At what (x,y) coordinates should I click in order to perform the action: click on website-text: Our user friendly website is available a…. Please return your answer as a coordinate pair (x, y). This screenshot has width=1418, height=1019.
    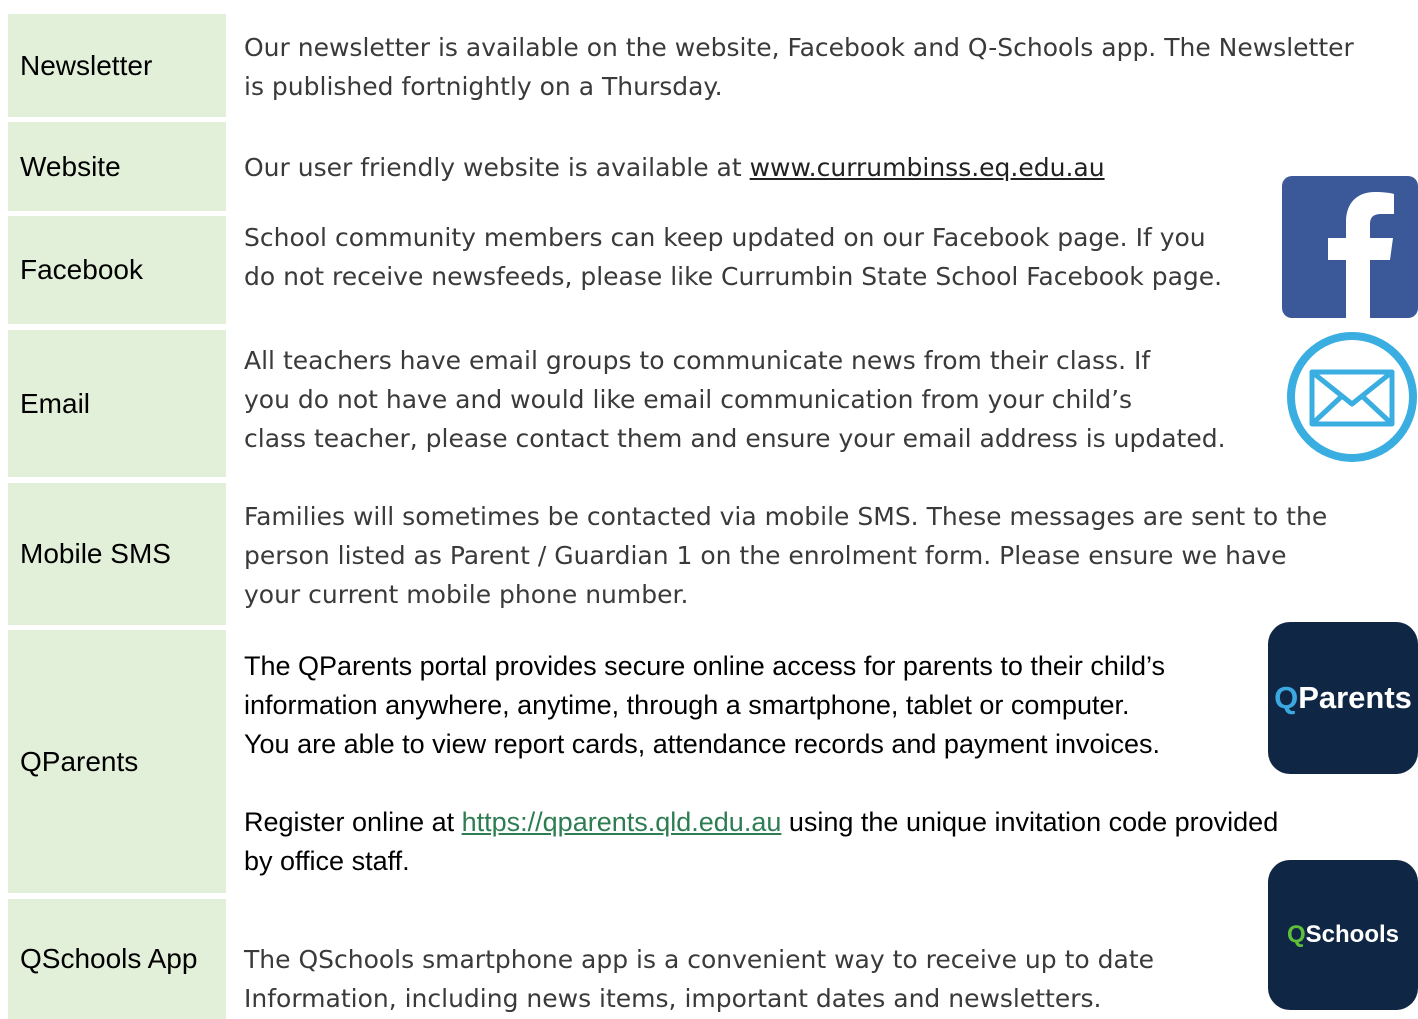
    Looking at the image, I should click on (674, 167).